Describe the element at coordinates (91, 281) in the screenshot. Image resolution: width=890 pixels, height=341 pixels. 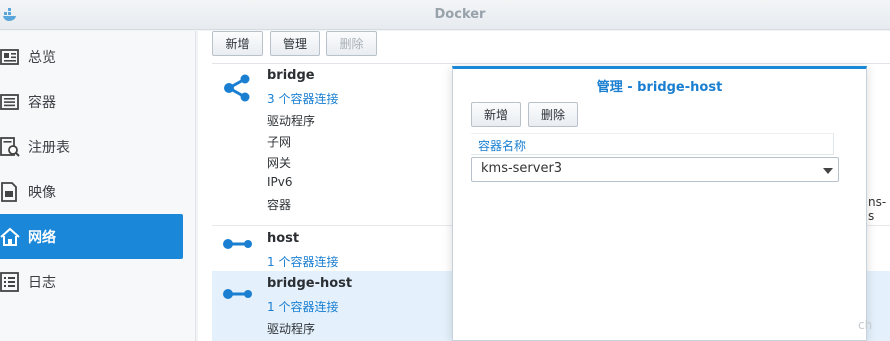
I see `sidebar-item-logs: 日志` at that location.